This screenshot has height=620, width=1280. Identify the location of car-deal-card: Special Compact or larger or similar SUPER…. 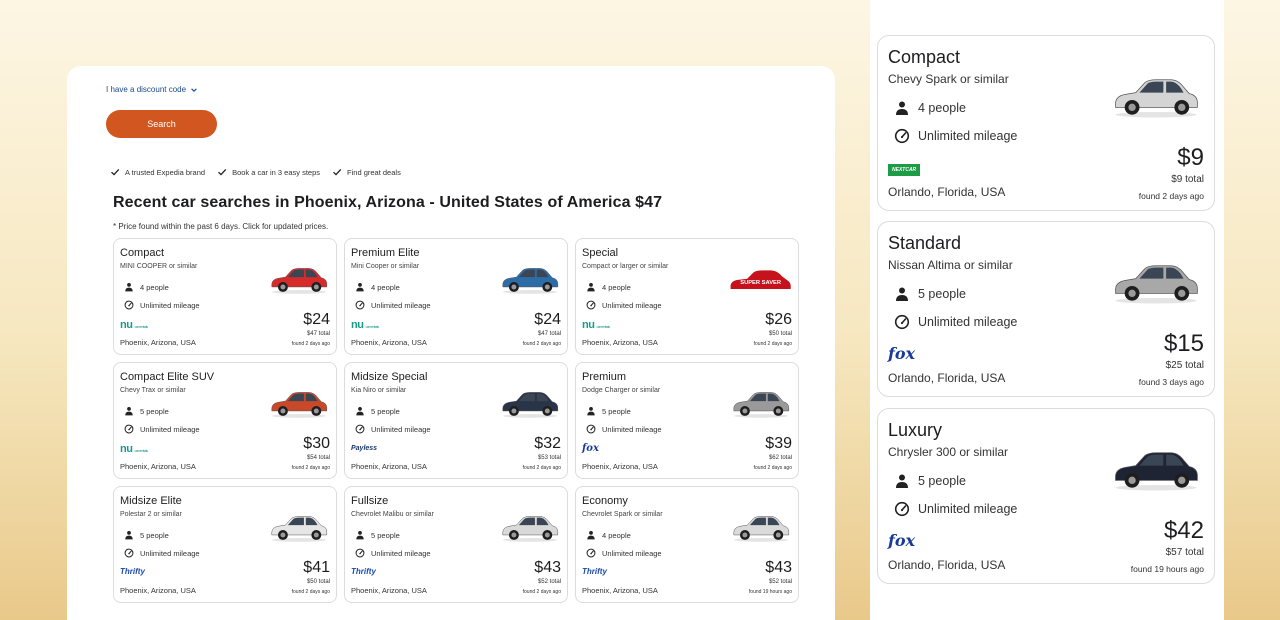
(687, 296).